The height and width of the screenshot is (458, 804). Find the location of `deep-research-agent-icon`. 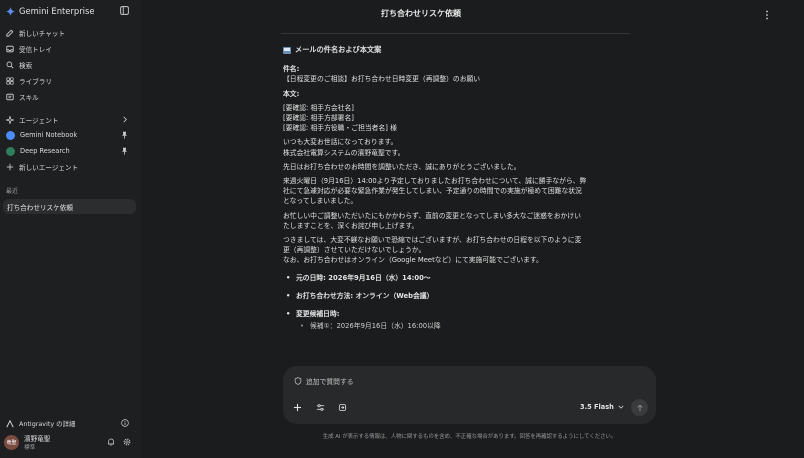

deep-research-agent-icon is located at coordinates (10, 151).